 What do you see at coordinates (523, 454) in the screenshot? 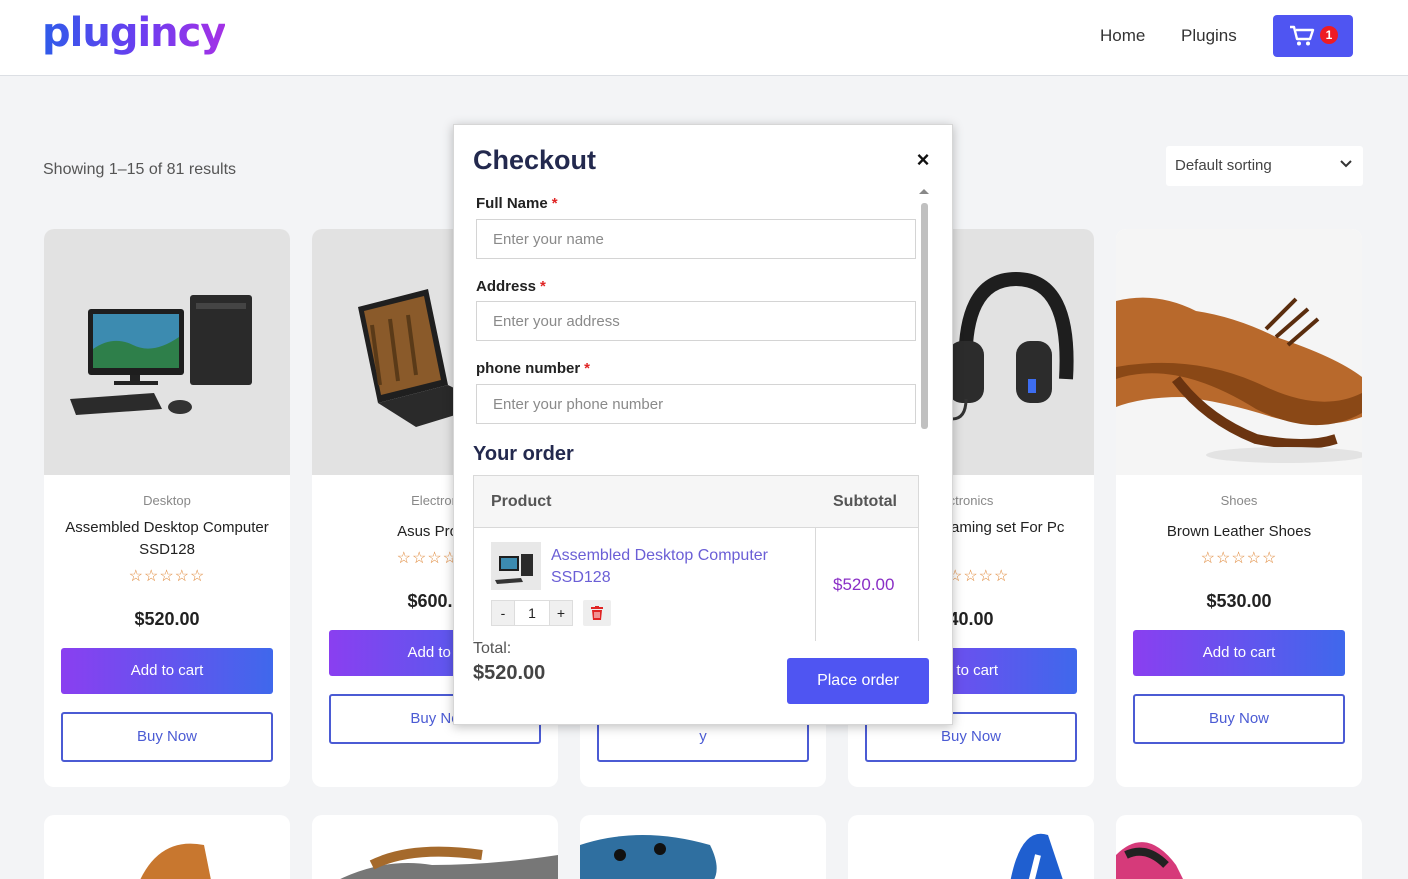
I see `your-order-title: Your order` at bounding box center [523, 454].